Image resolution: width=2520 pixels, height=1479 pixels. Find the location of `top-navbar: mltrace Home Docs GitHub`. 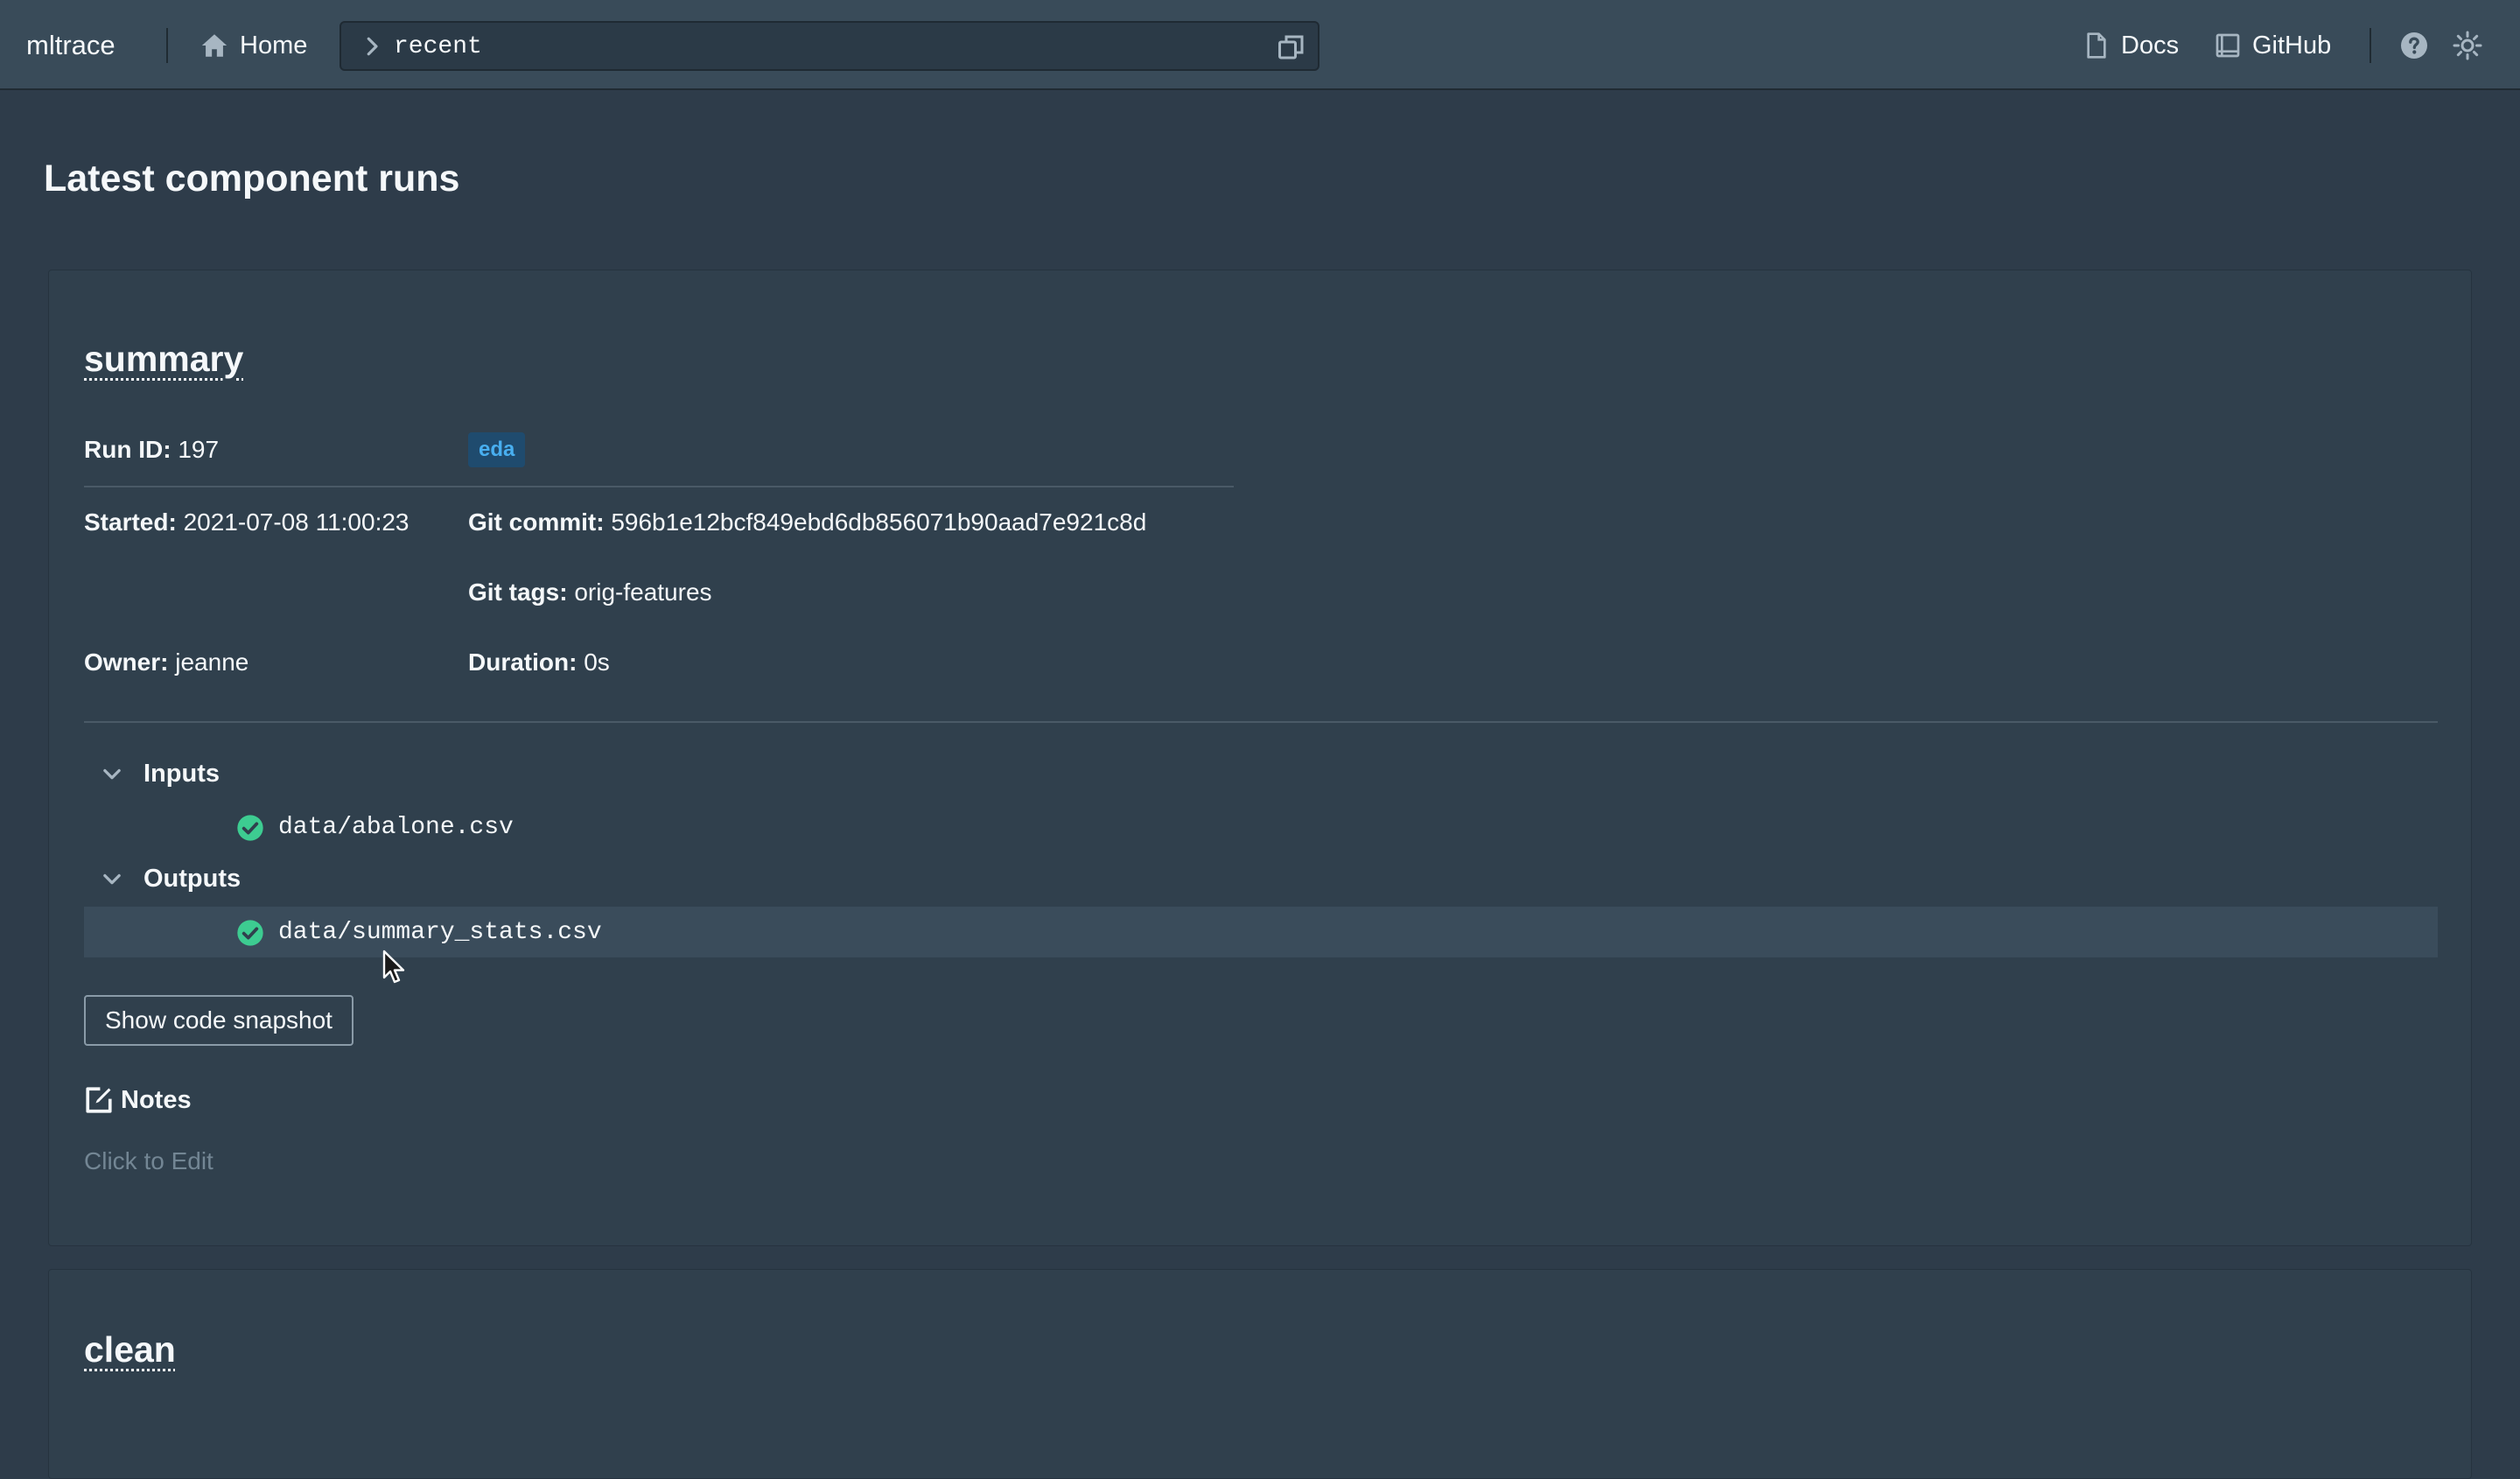

top-navbar: mltrace Home Docs GitHub is located at coordinates (1260, 45).